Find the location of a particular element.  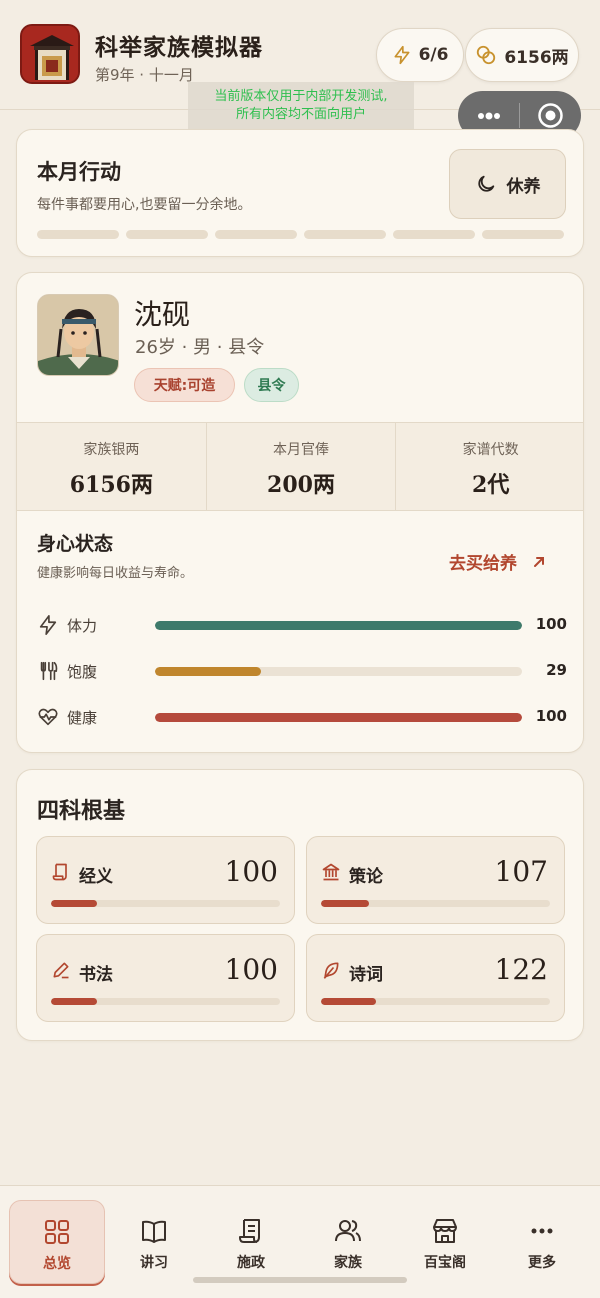

family-stats: 家族银两 6156两 本月官俸 200两 家谱代数 2代 is located at coordinates (300, 466).